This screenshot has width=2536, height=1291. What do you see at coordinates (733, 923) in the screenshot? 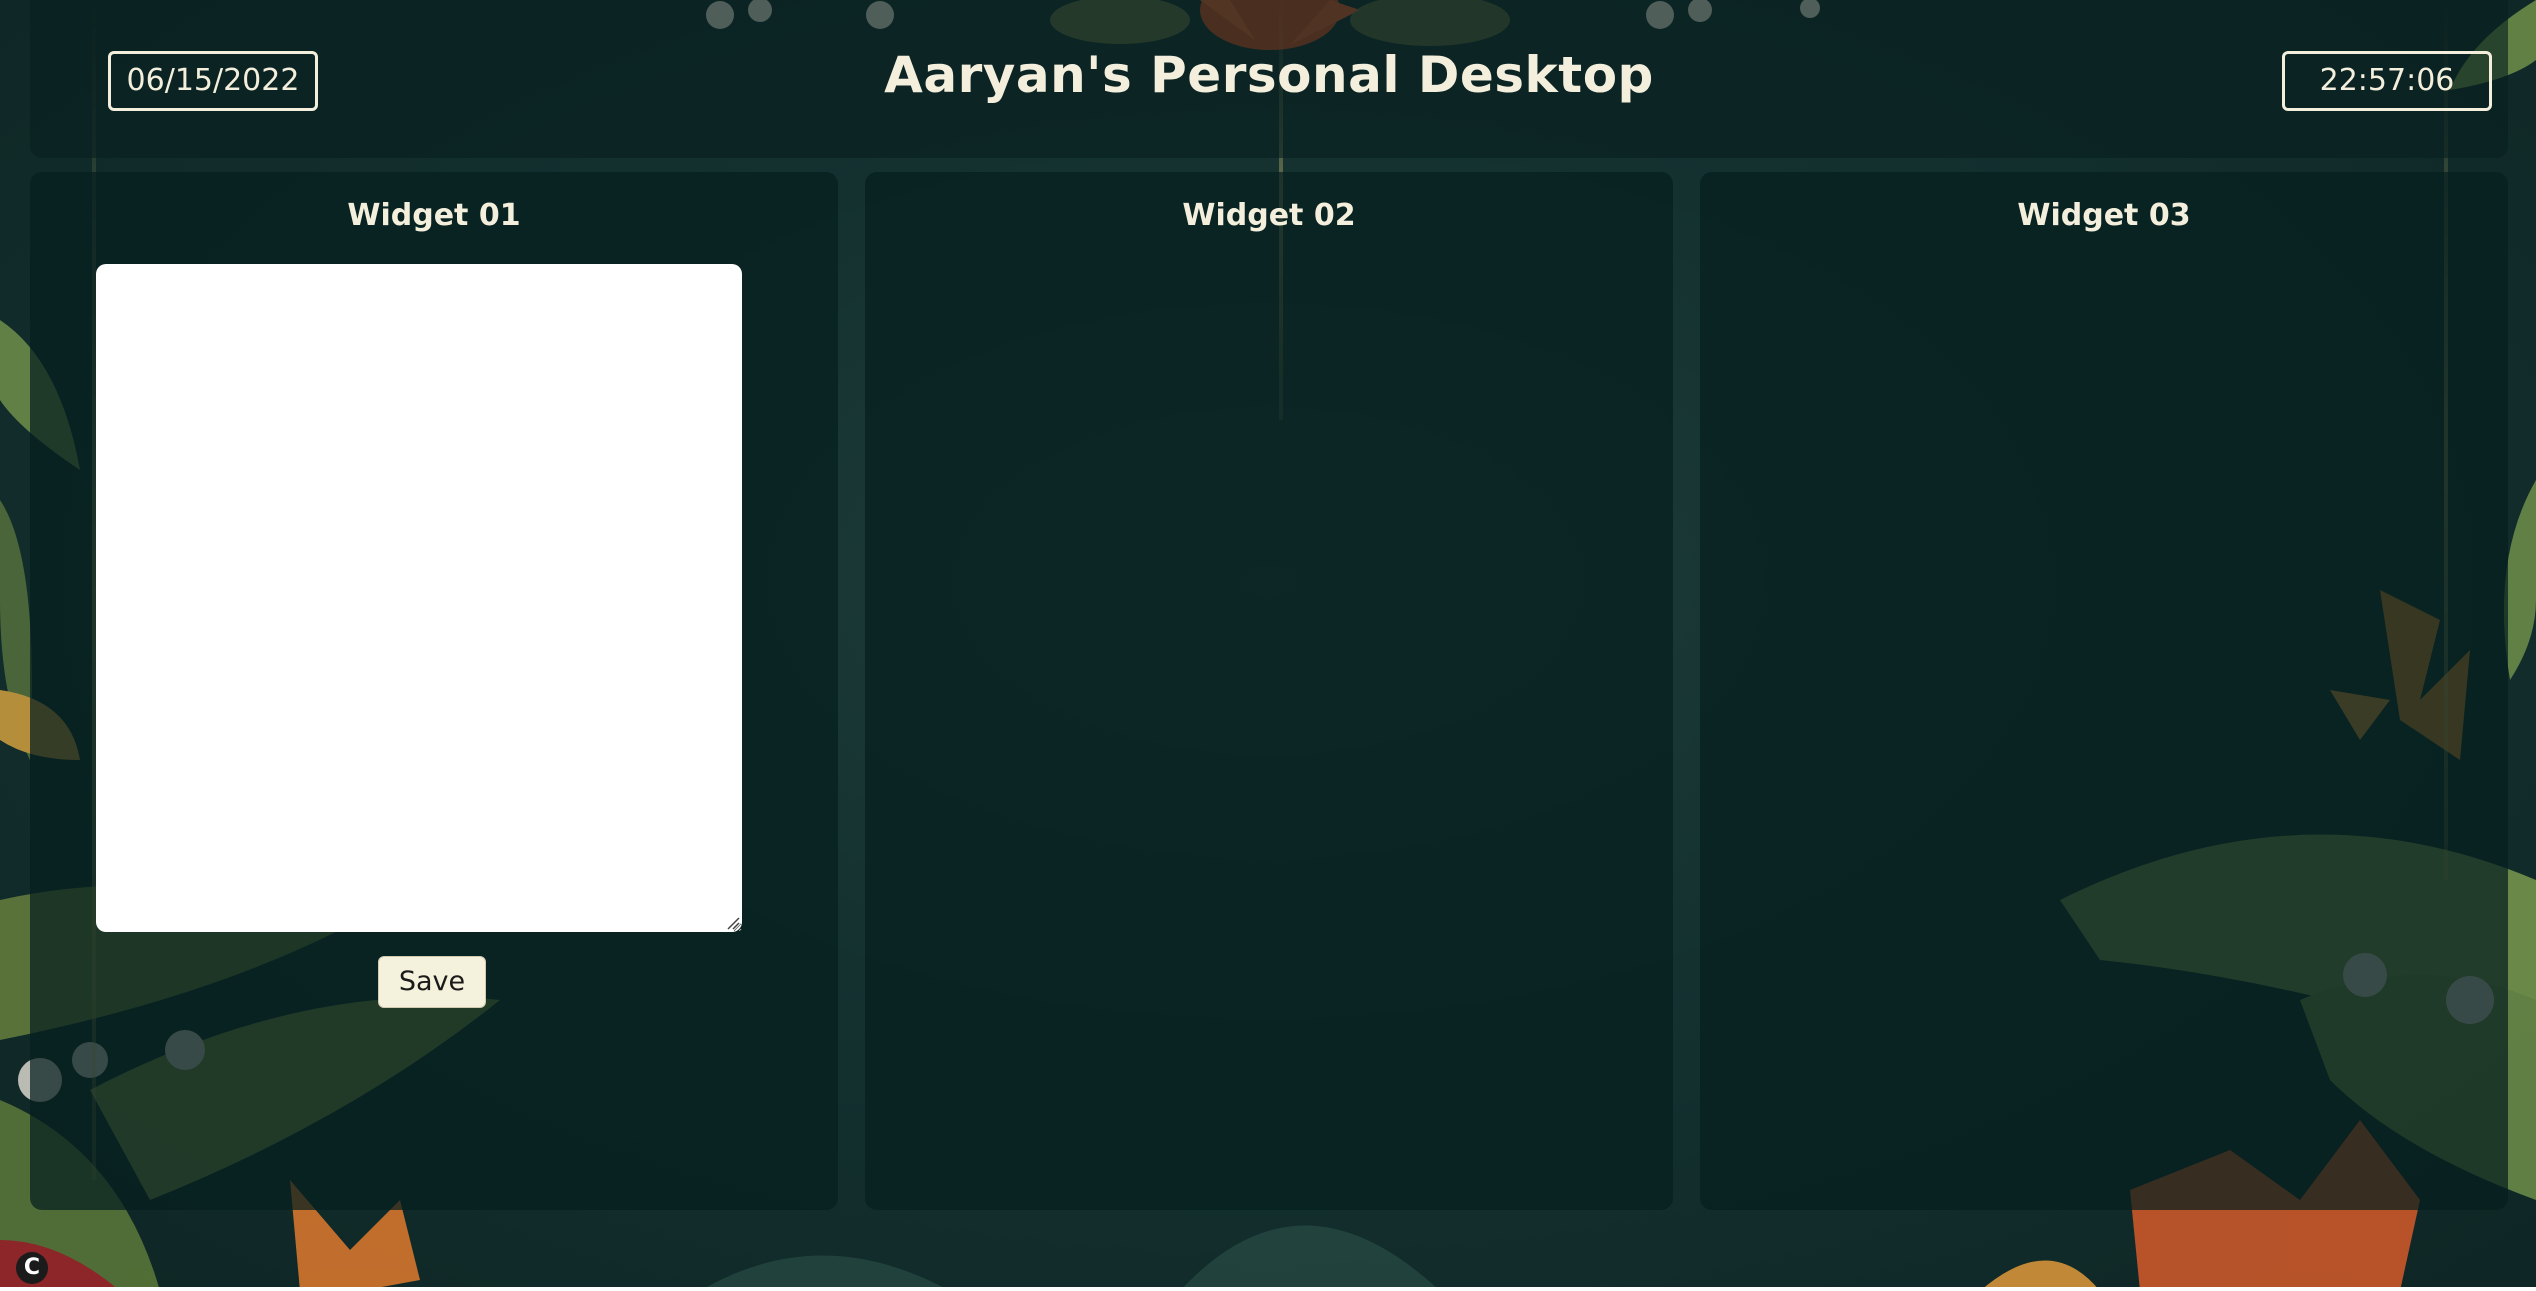
I see `resize-grip-icon` at bounding box center [733, 923].